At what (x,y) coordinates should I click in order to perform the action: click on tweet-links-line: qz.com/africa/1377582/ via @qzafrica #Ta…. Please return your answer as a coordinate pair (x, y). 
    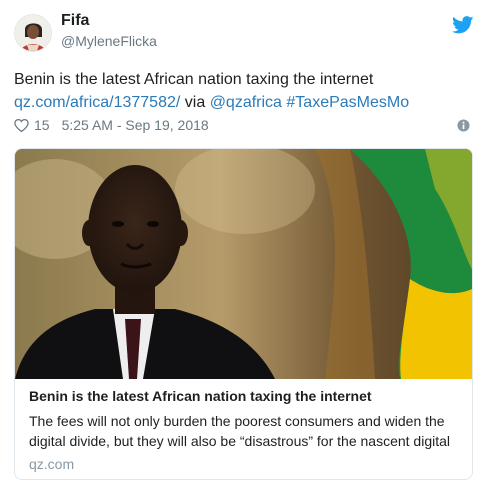
    Looking at the image, I should click on (246, 102).